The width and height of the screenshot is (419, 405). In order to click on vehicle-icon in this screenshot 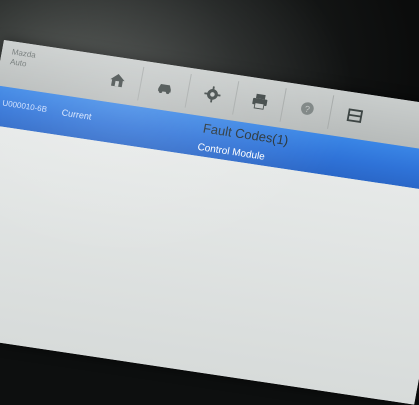, I will do `click(164, 89)`.